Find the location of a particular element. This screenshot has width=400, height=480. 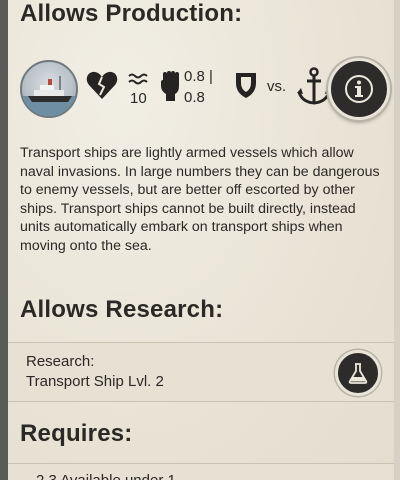

divider is located at coordinates (201, 401).